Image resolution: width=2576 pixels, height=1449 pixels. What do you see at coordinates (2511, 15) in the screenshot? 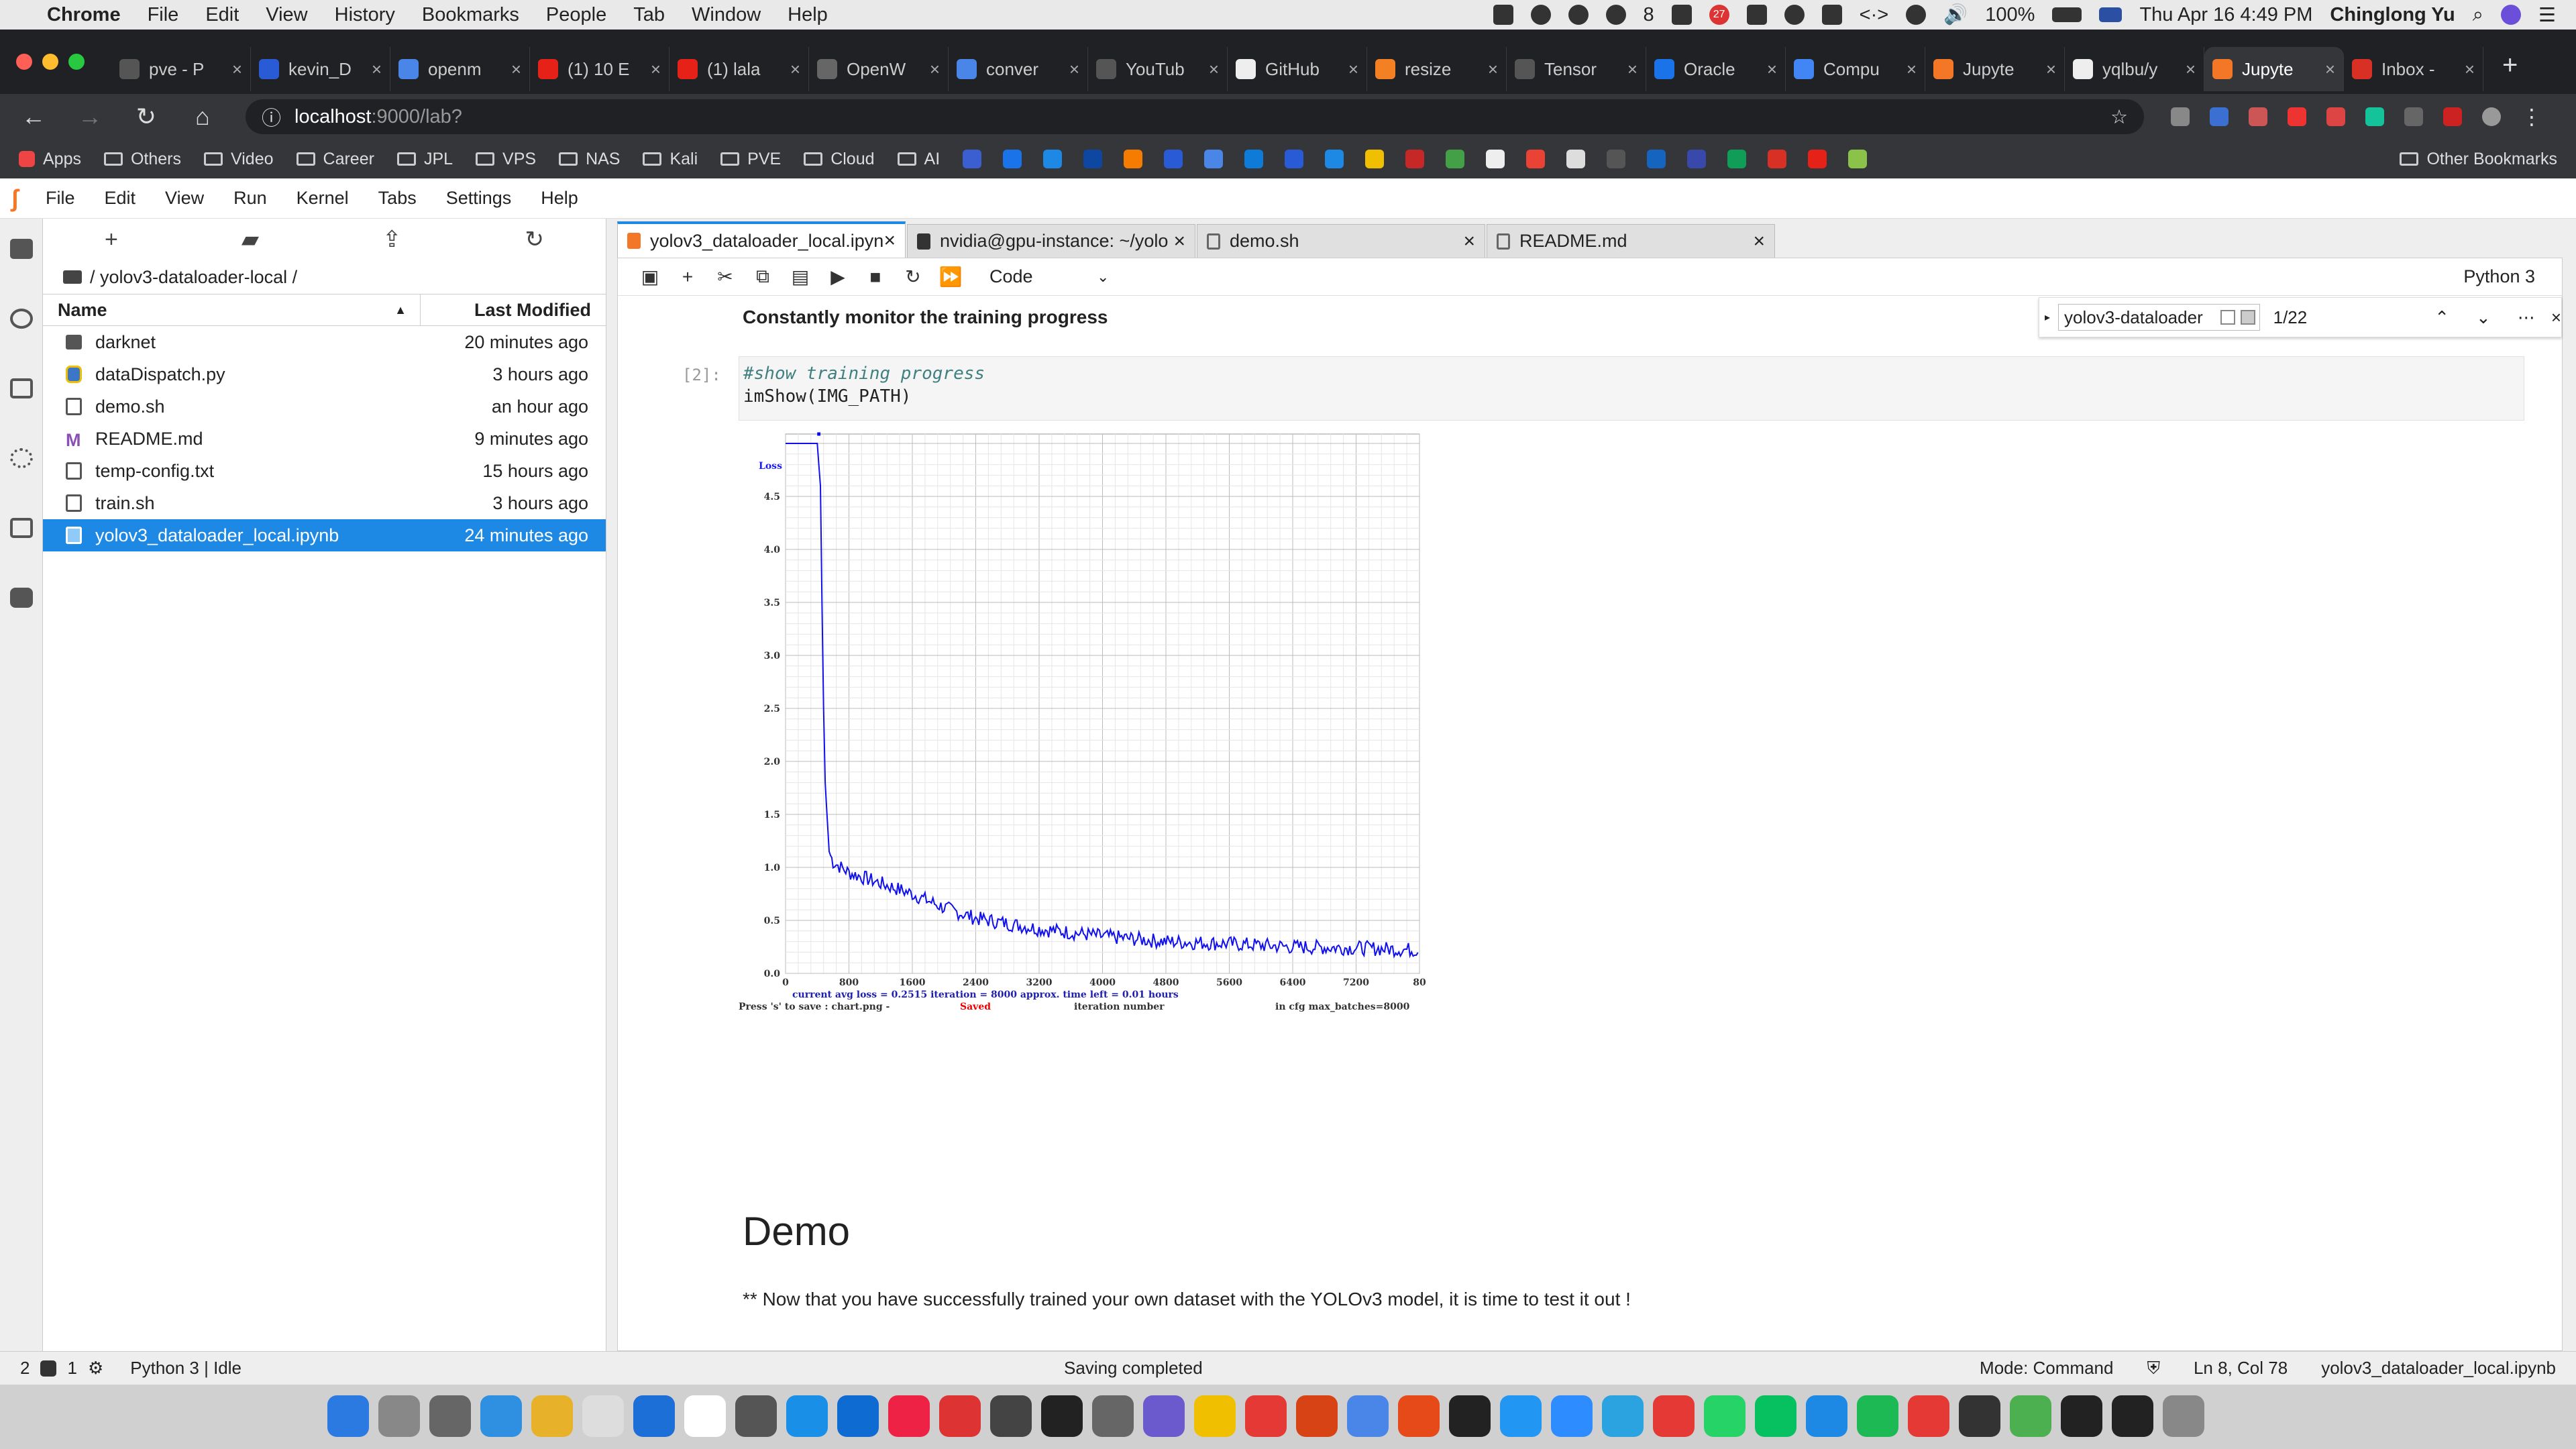
I see `siri-icon` at bounding box center [2511, 15].